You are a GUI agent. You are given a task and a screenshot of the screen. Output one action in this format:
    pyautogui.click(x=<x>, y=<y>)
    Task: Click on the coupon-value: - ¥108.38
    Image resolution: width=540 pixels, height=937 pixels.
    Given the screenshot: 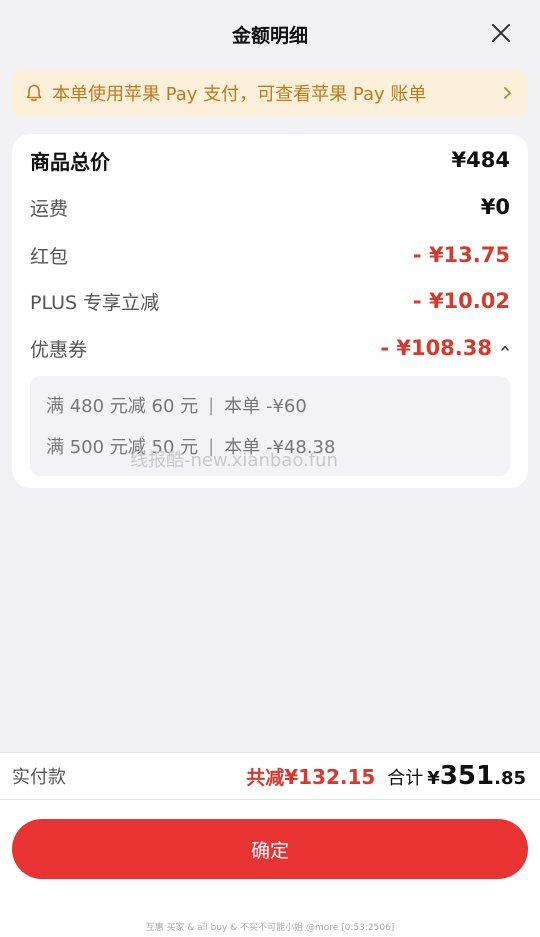 What is the action you would take?
    pyautogui.click(x=445, y=348)
    